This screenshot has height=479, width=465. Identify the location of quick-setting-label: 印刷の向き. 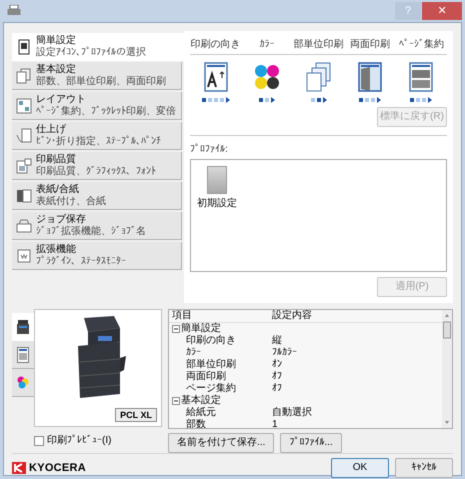
(216, 45).